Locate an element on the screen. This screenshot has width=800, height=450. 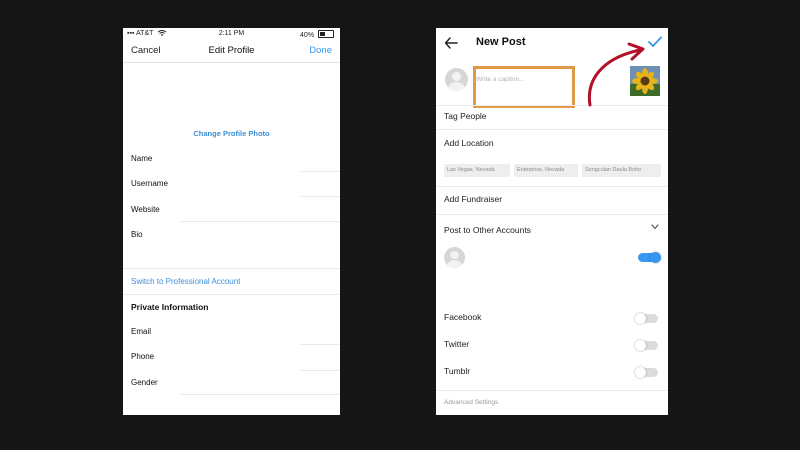
battery-icon is located at coordinates (326, 34).